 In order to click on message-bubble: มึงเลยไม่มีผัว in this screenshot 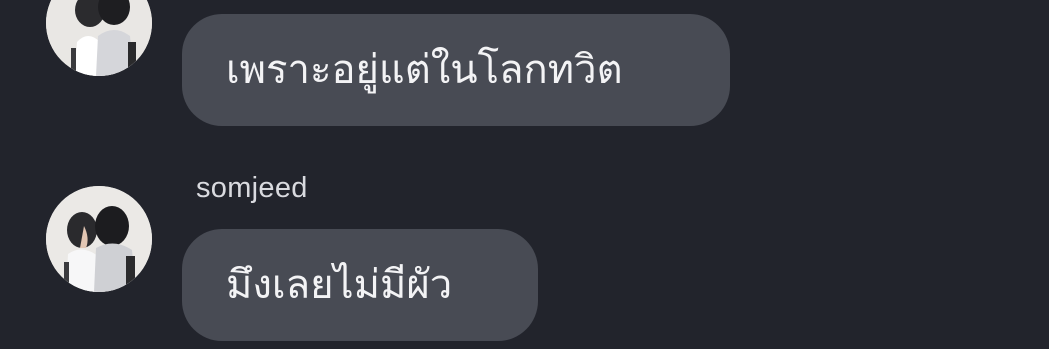, I will do `click(360, 285)`.